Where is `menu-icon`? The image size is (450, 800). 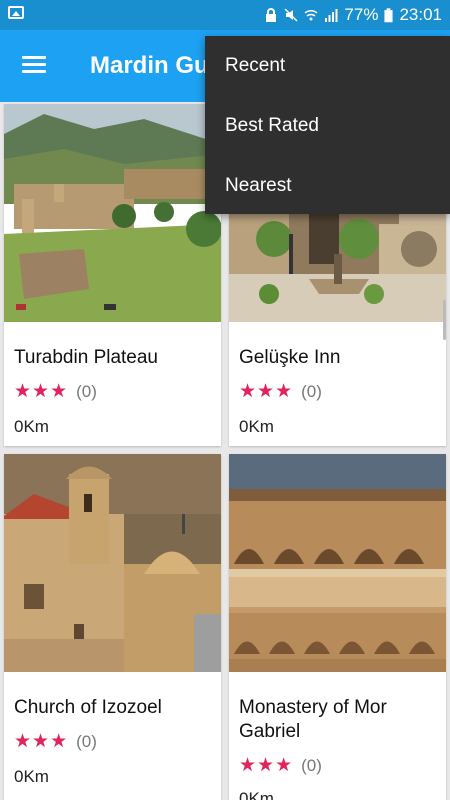
menu-icon is located at coordinates (34, 65).